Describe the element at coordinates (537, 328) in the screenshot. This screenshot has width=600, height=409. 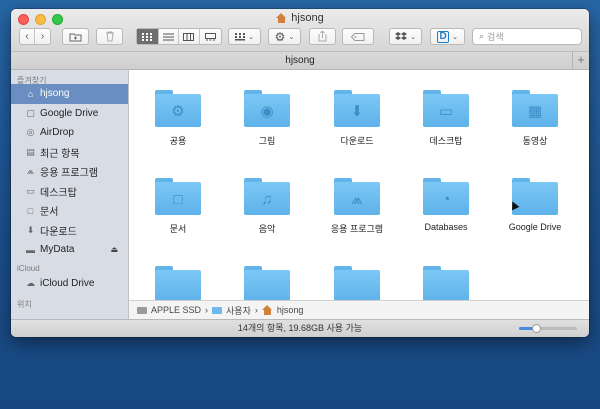
I see `slider-knob` at that location.